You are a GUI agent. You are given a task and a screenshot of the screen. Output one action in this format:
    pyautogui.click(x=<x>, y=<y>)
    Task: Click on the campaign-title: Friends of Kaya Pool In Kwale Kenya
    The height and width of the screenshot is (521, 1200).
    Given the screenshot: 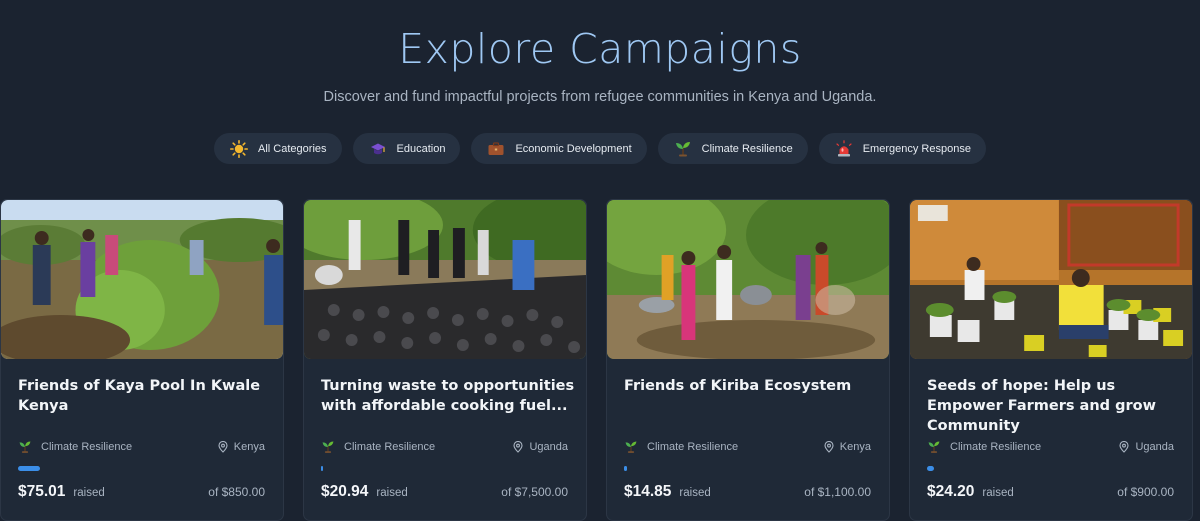 What is the action you would take?
    pyautogui.click(x=139, y=396)
    